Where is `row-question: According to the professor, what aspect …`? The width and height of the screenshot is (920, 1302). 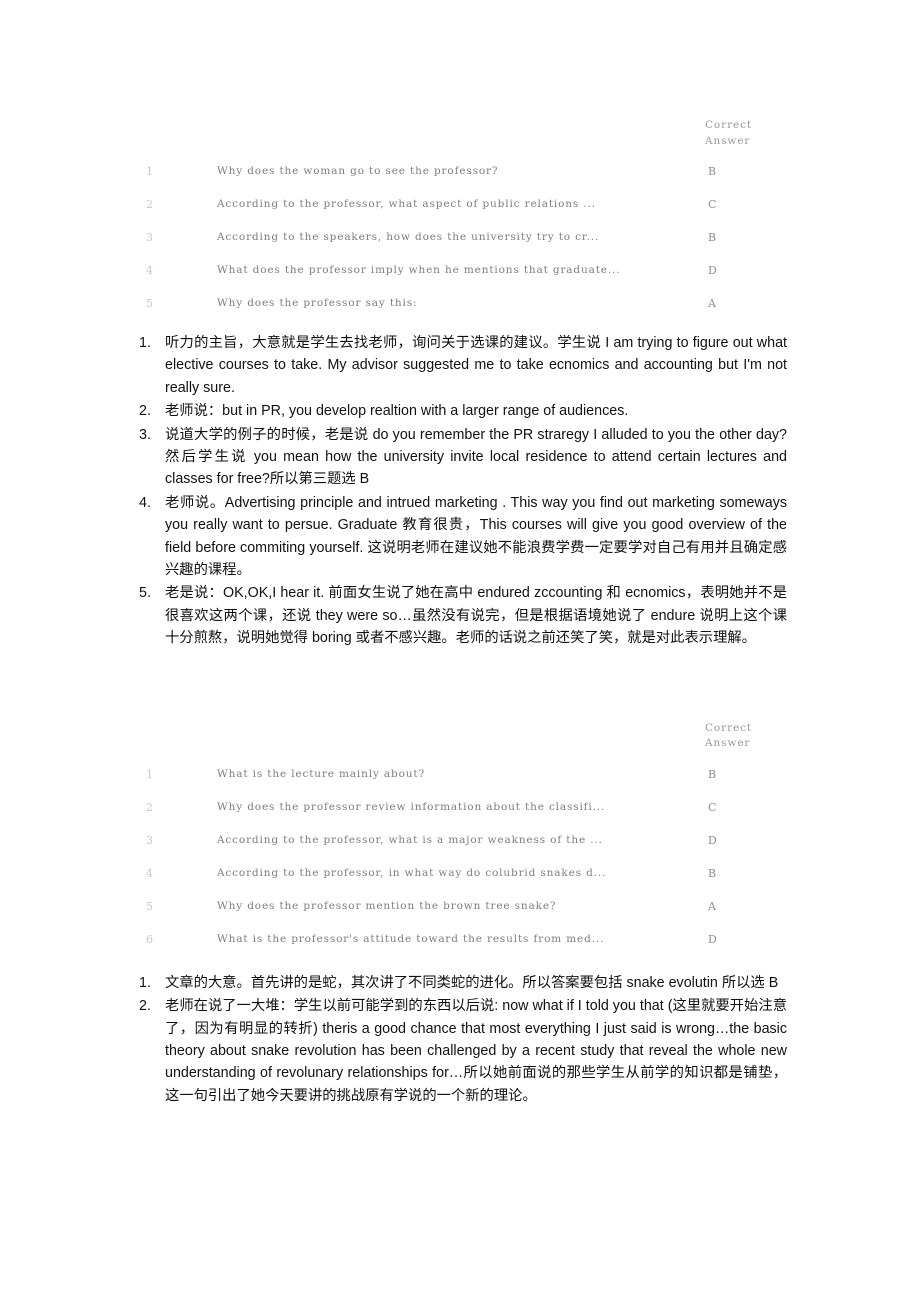 row-question: According to the professor, what aspect … is located at coordinates (406, 204).